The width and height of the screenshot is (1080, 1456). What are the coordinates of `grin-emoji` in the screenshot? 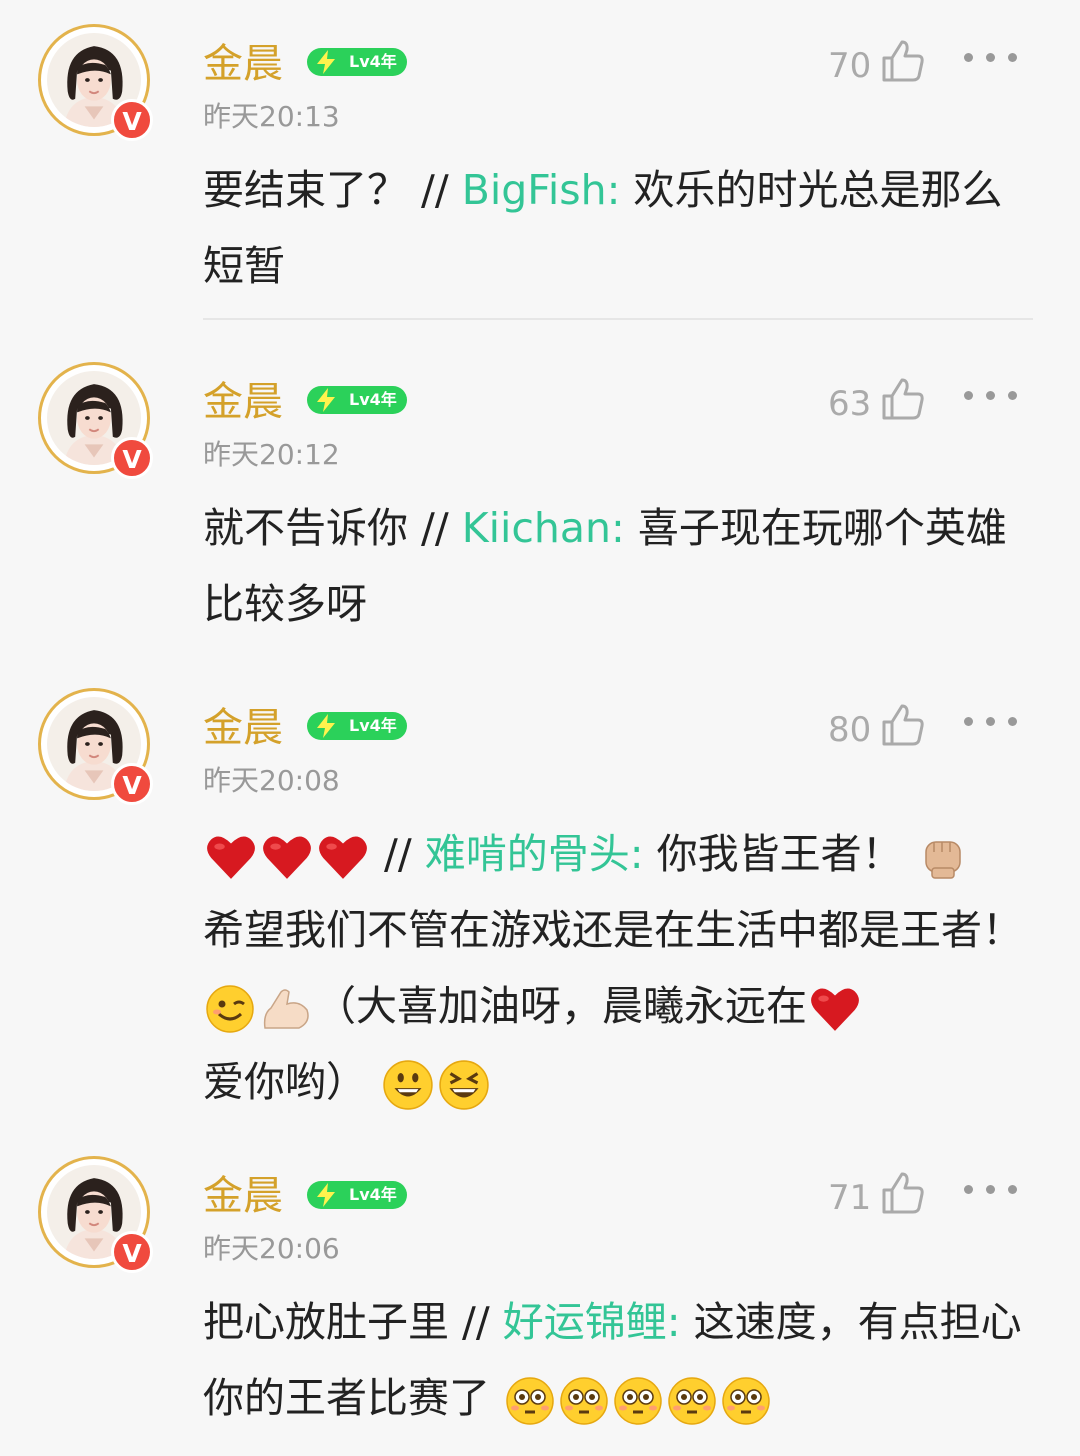 It's located at (408, 1085).